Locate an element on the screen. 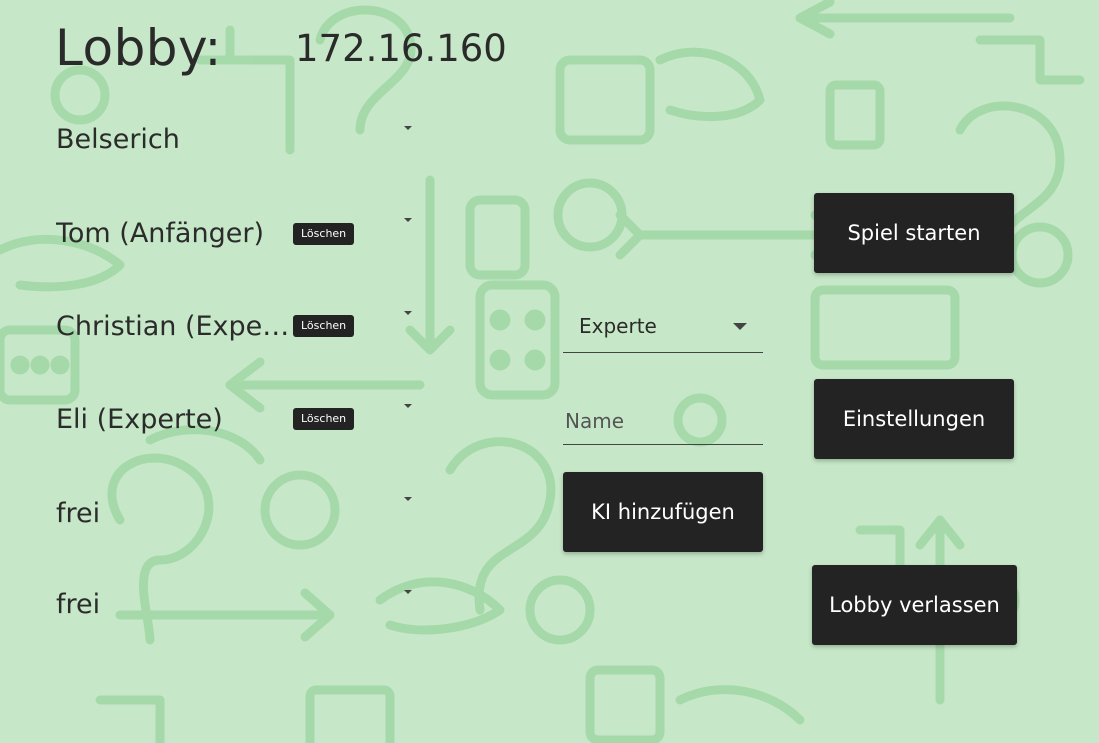 Image resolution: width=1099 pixels, height=743 pixels. triangle-down-icon is located at coordinates (740, 326).